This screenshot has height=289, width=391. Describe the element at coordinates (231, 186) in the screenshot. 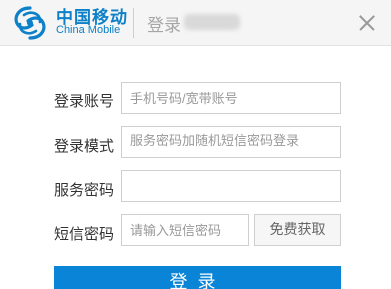

I see `password-input` at that location.